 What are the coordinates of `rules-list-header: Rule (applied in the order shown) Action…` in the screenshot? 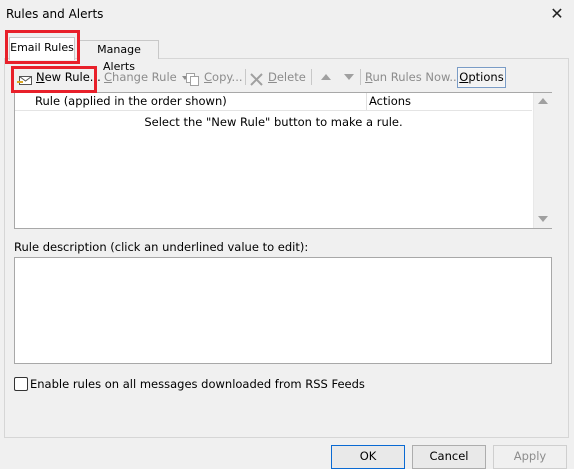 It's located at (273, 102).